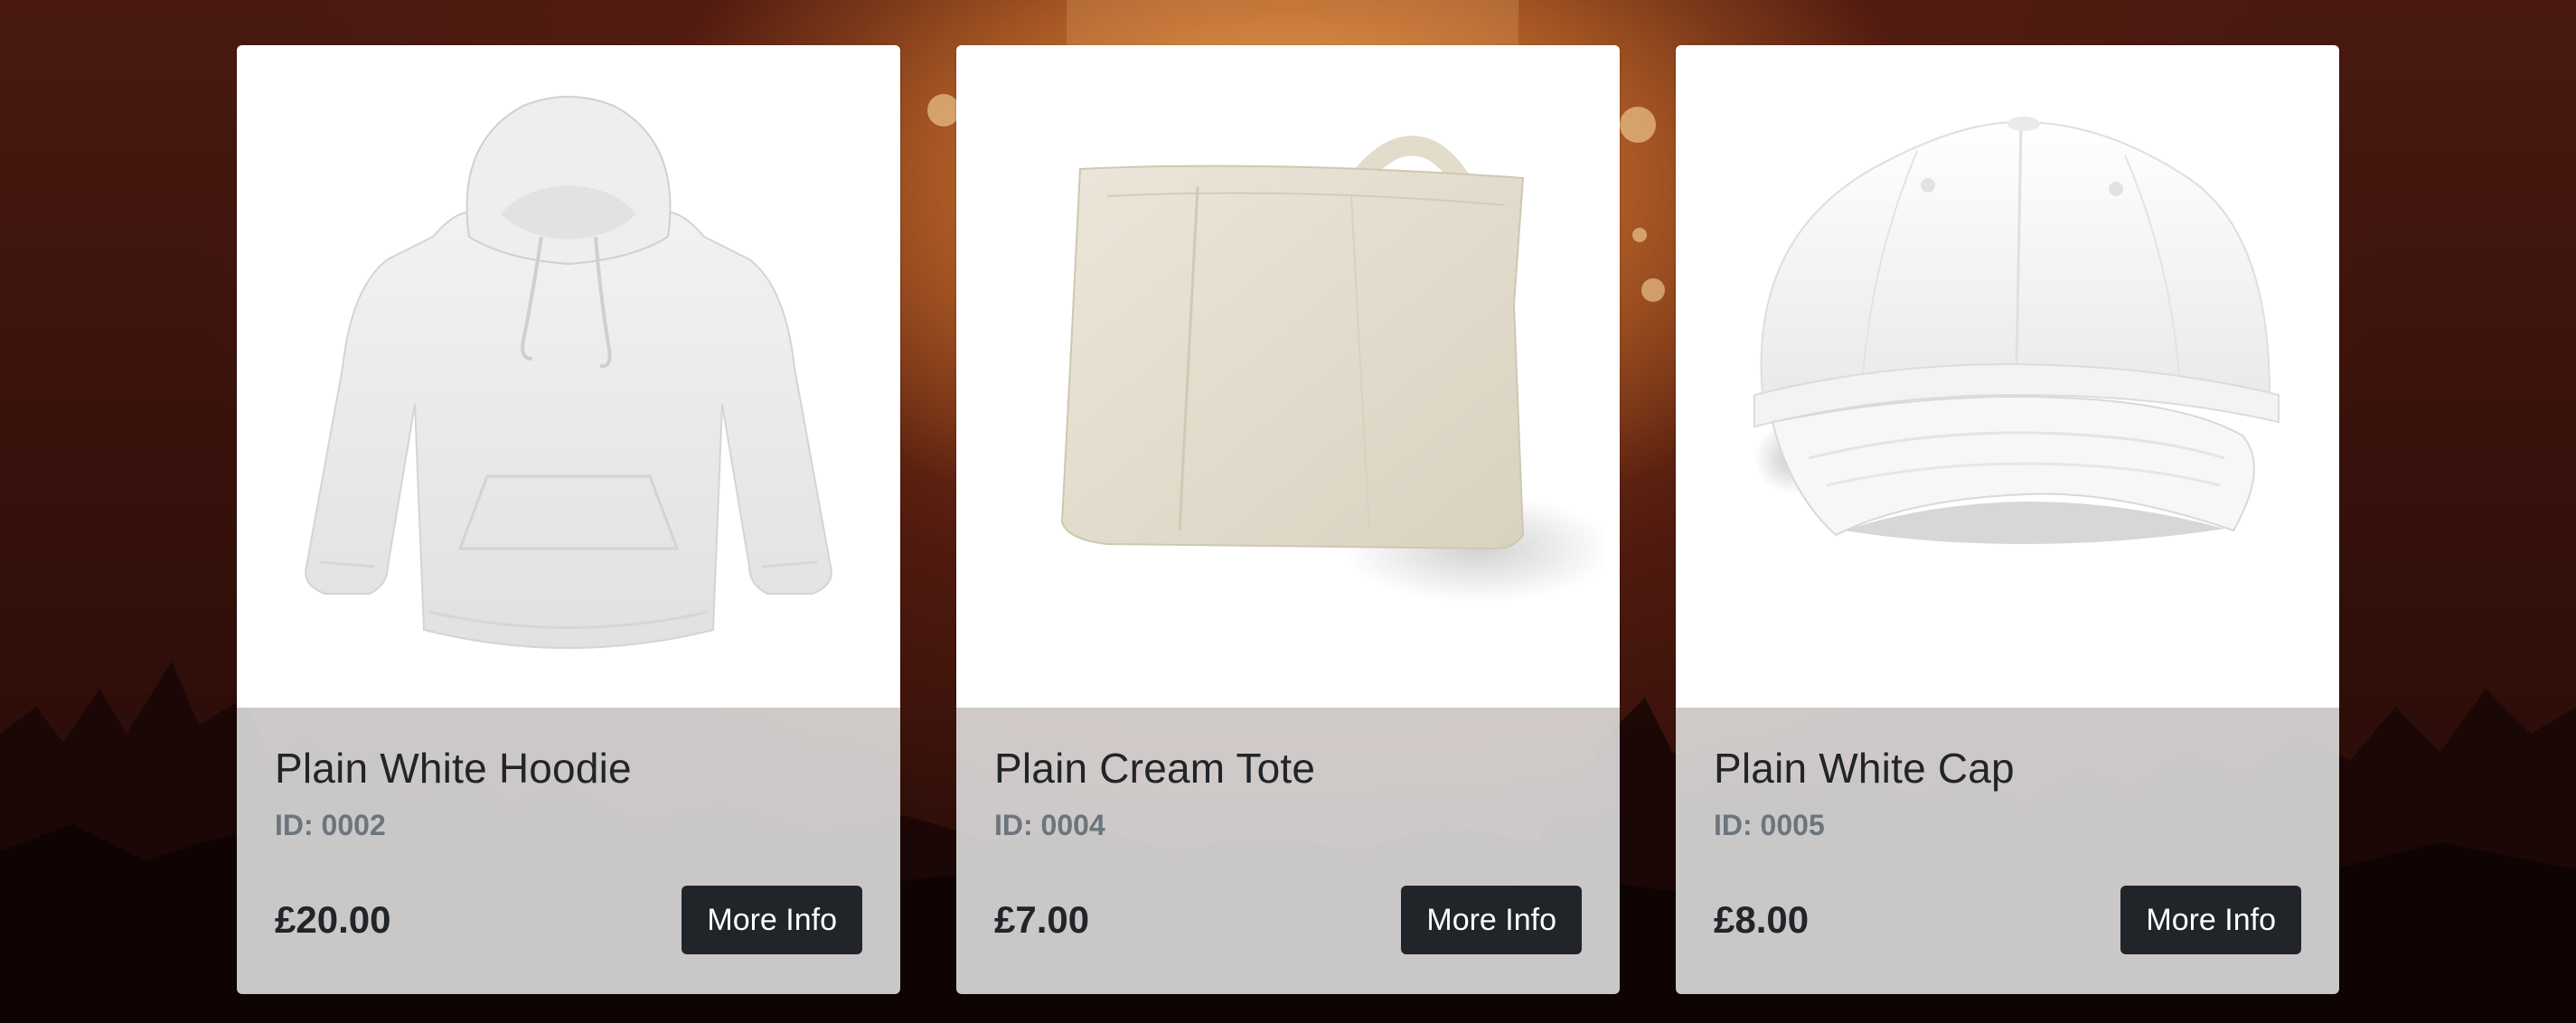 The height and width of the screenshot is (1023, 2576). Describe the element at coordinates (330, 825) in the screenshot. I see `product-id: ID: 0002` at that location.